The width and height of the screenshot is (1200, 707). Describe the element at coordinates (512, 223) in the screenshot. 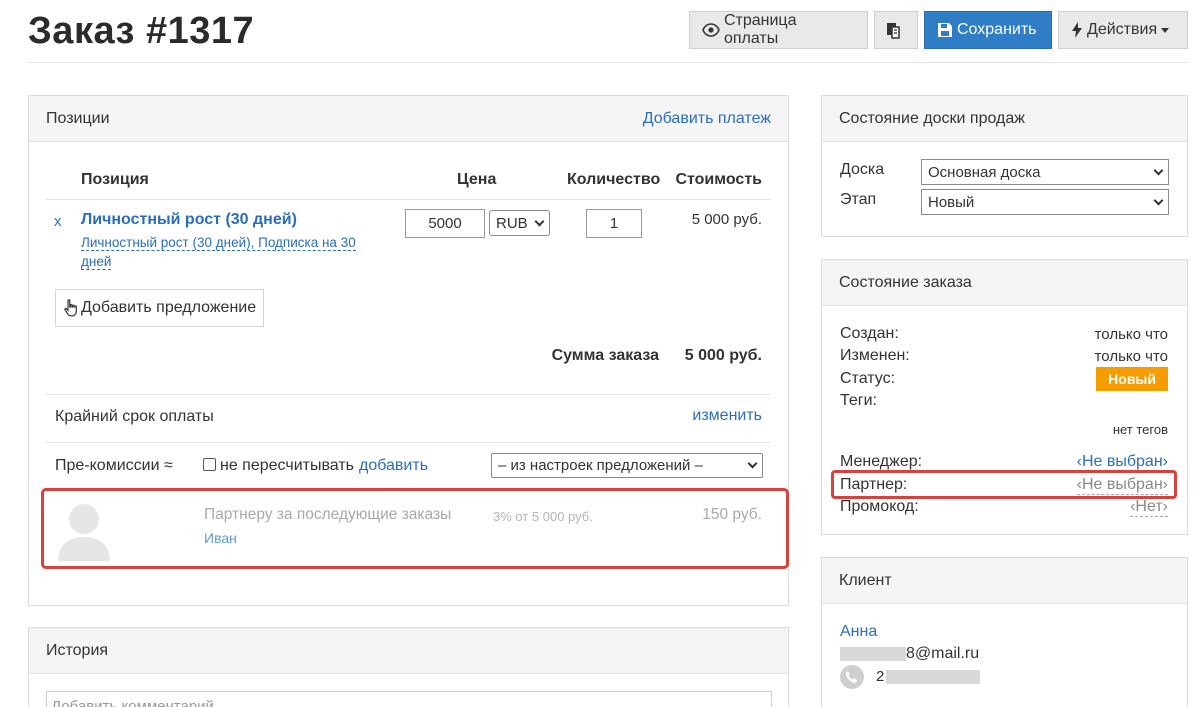

I see `currency-value: RUB` at that location.